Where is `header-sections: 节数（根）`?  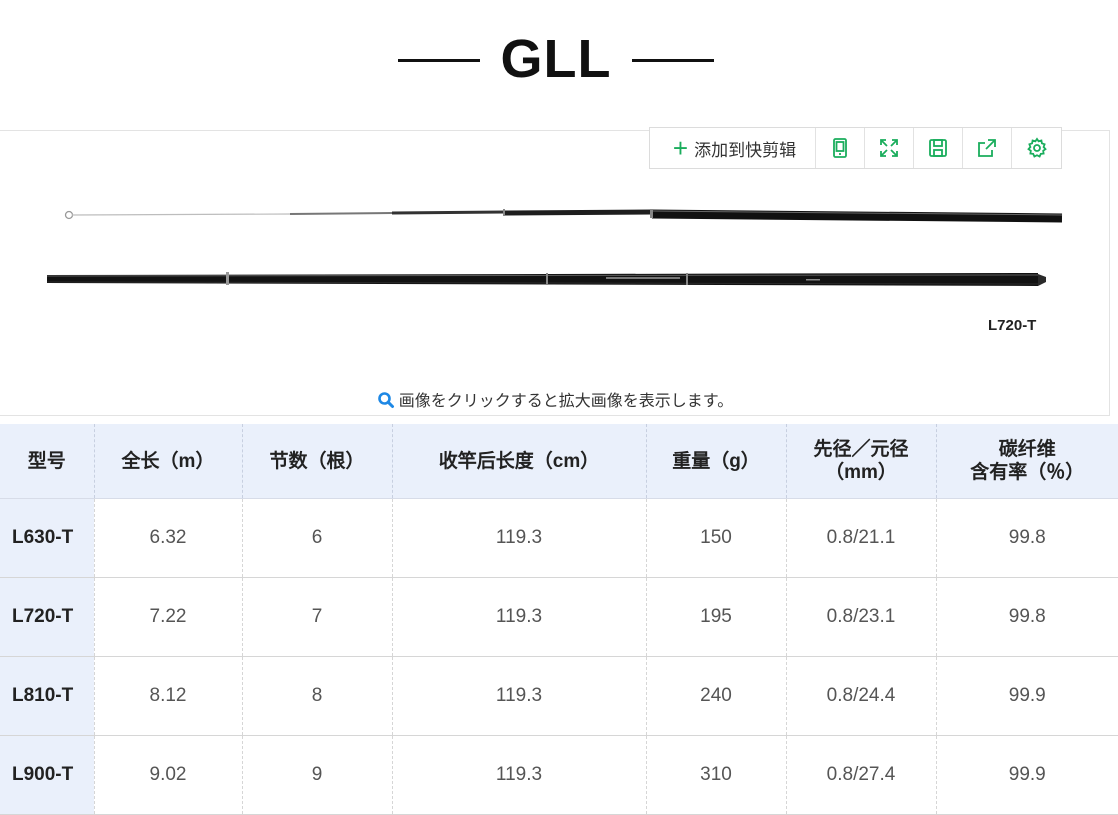 header-sections: 节数（根） is located at coordinates (317, 461).